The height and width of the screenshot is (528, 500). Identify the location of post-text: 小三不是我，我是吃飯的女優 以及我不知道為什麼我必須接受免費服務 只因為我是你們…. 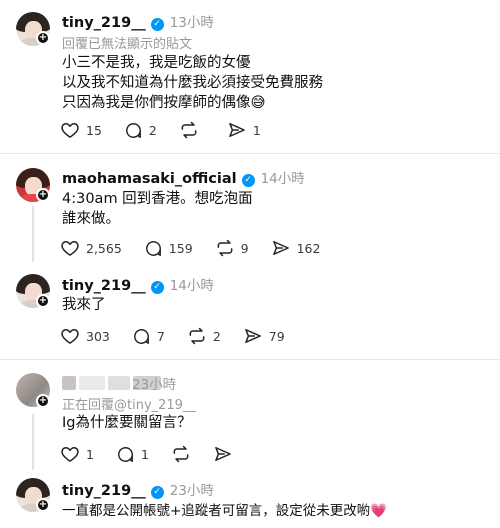
(192, 83).